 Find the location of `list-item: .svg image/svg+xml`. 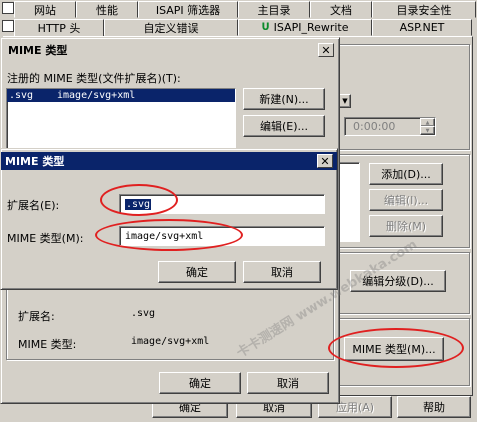

list-item: .svg image/svg+xml is located at coordinates (121, 95).